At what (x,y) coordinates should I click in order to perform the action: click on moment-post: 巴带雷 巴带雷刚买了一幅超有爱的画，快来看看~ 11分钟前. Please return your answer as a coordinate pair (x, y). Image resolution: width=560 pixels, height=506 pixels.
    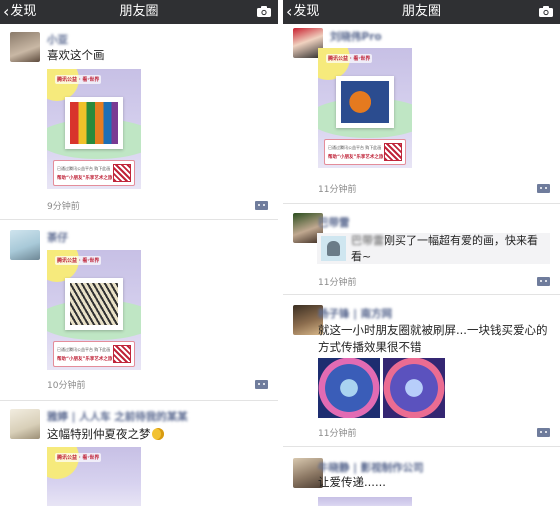
    Looking at the image, I should click on (421, 249).